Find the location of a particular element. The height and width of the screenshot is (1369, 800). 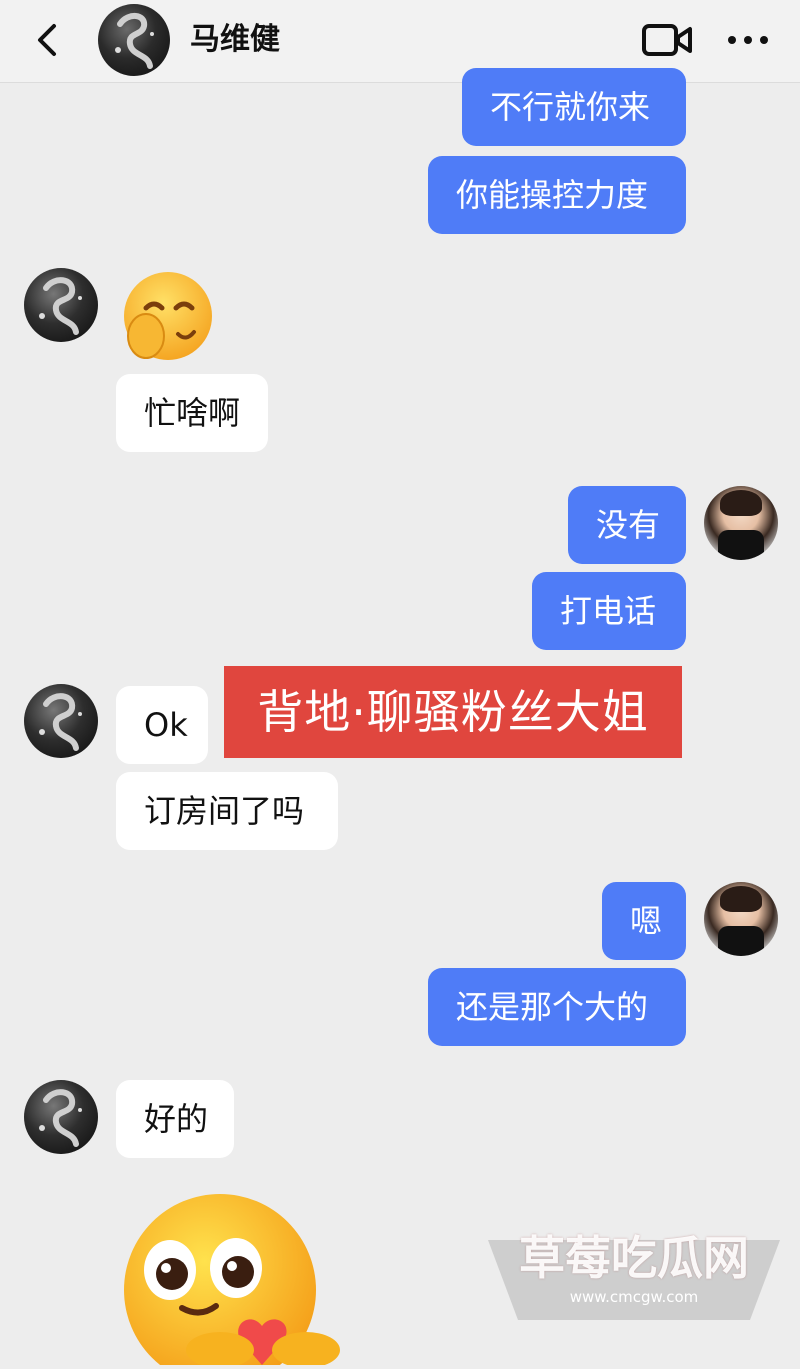

video-call-icon is located at coordinates (667, 40).